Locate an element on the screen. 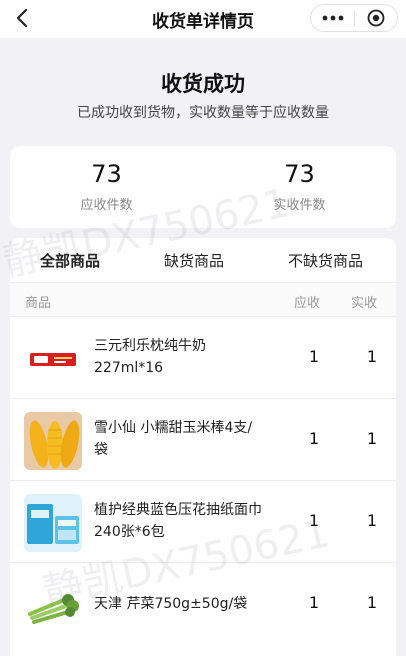 The width and height of the screenshot is (406, 656). navigation-bar: 收货单详情页 is located at coordinates (203, 19).